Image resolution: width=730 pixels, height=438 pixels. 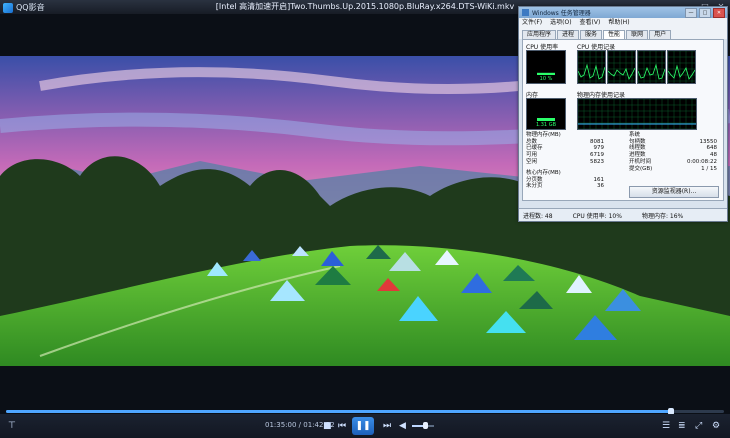 What do you see at coordinates (600, 186) in the screenshot?
I see `stat-value: 36` at bounding box center [600, 186].